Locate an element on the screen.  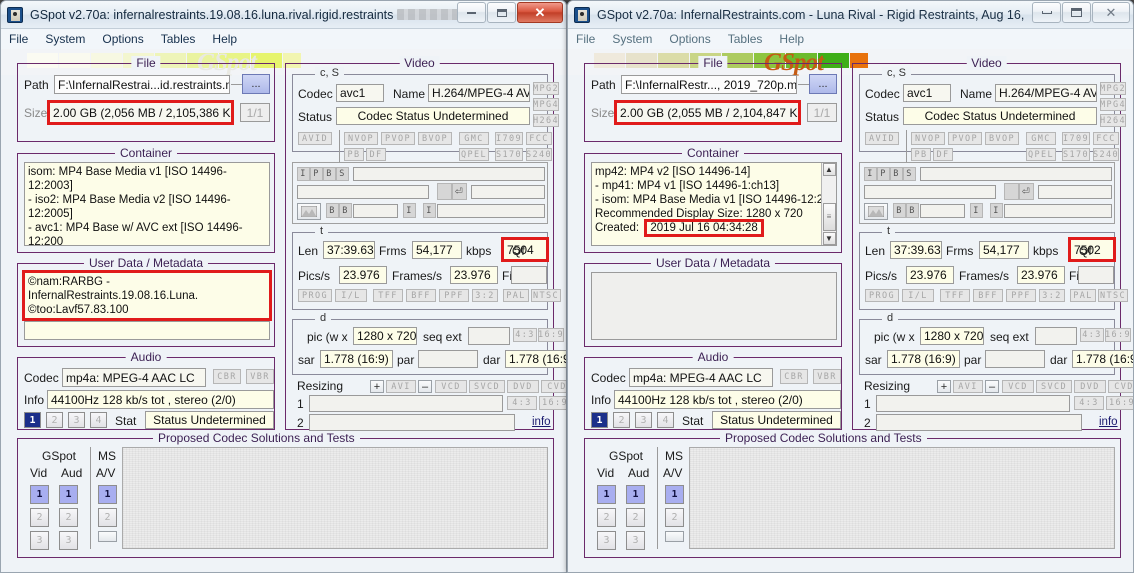
df-badge: DF is located at coordinates (943, 154).